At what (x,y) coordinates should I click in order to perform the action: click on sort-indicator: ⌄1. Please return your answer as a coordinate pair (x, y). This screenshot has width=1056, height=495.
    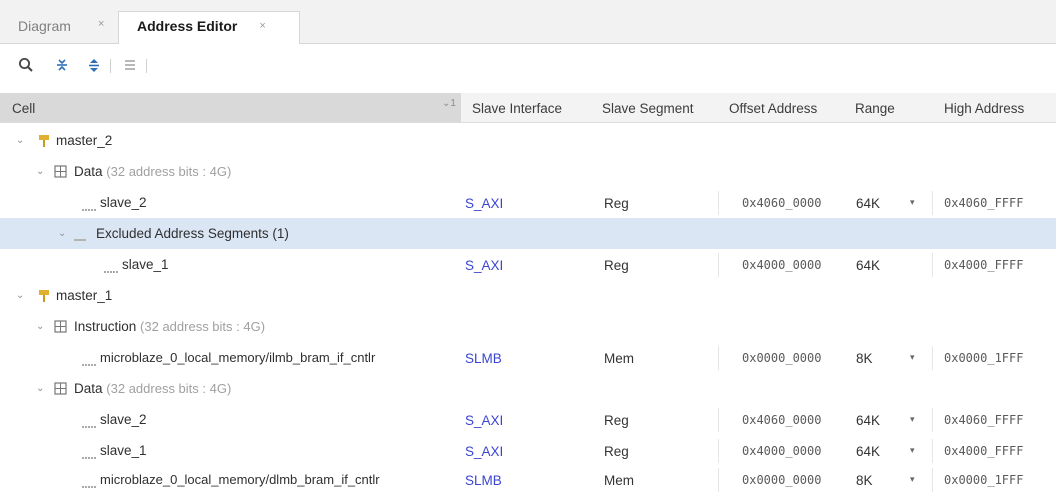
    Looking at the image, I should click on (449, 103).